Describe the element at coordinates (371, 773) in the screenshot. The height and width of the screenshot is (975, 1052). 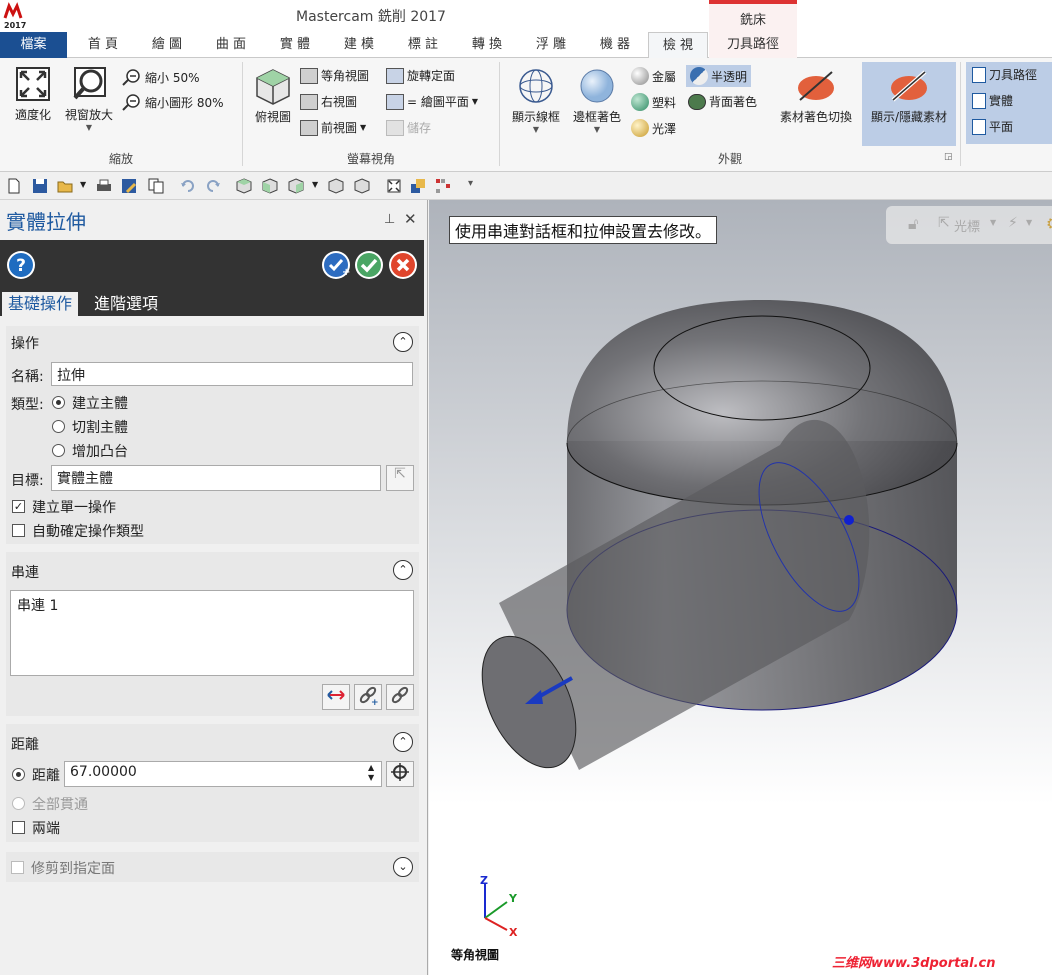
I see `spinner-icon: ▲ ▼` at that location.